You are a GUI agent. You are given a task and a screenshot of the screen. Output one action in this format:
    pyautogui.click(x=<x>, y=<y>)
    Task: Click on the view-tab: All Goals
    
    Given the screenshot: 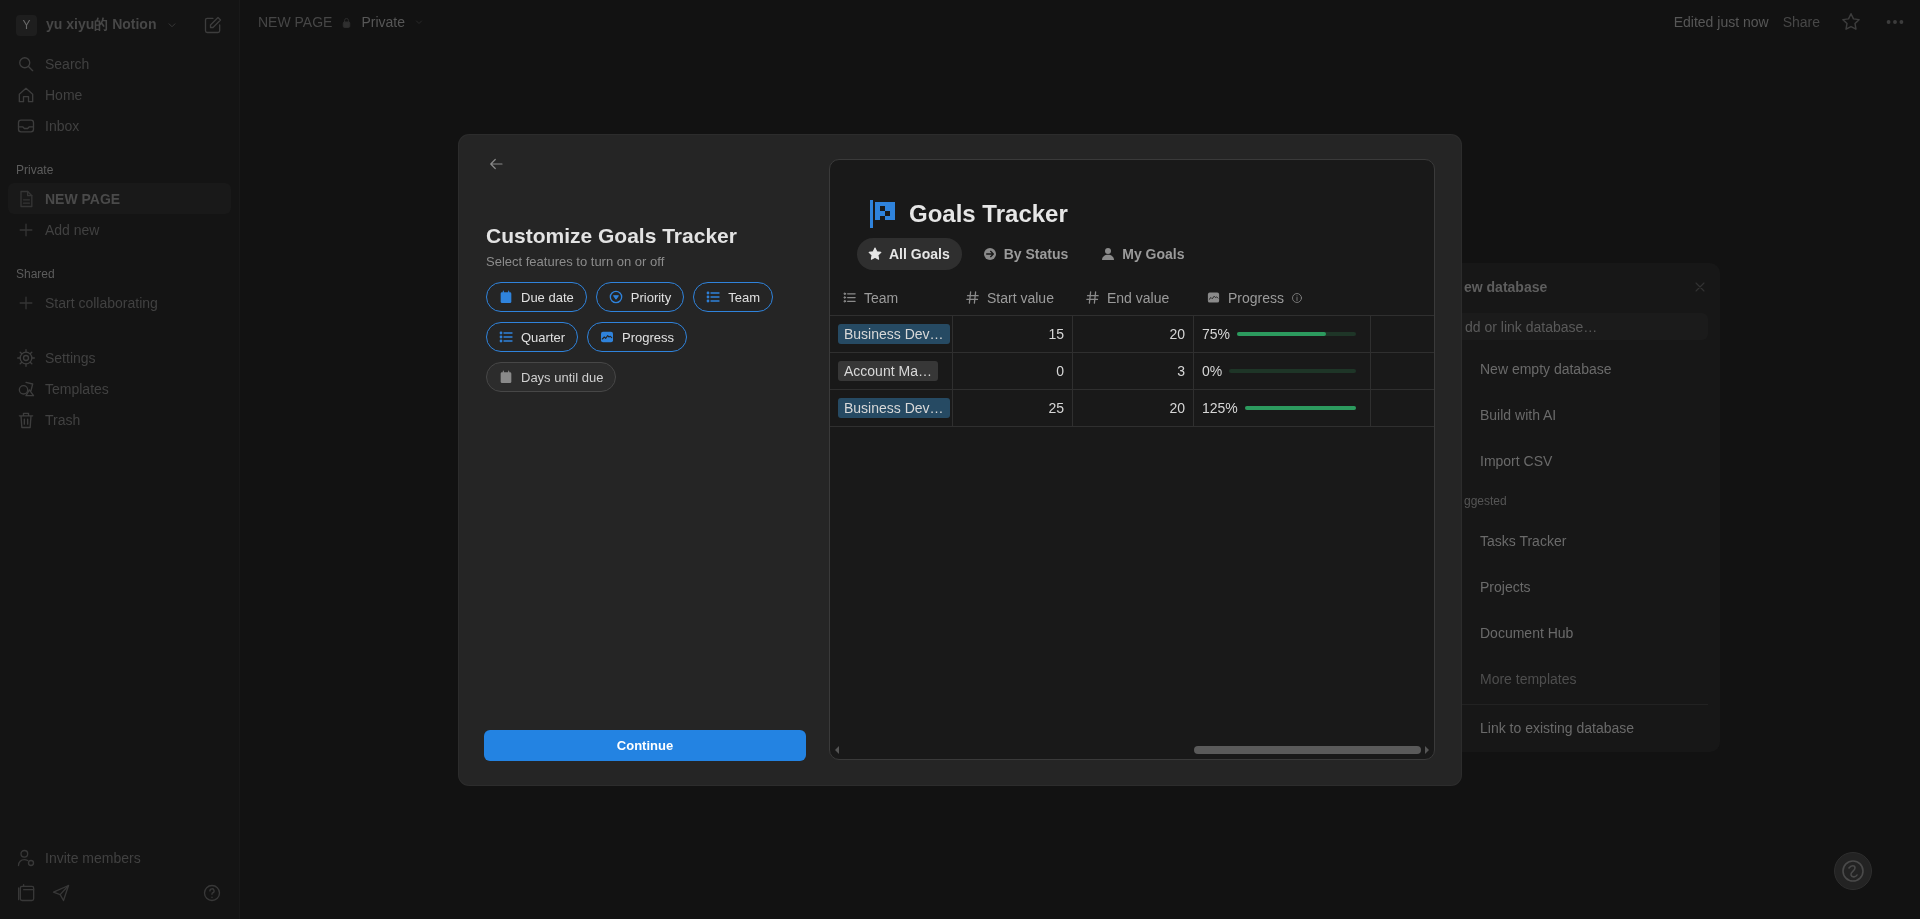 What is the action you would take?
    pyautogui.click(x=909, y=254)
    